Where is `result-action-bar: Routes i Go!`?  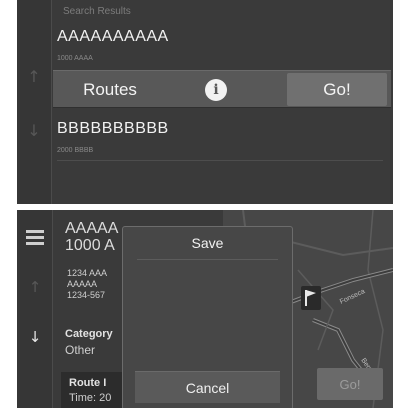 result-action-bar: Routes i Go! is located at coordinates (222, 89).